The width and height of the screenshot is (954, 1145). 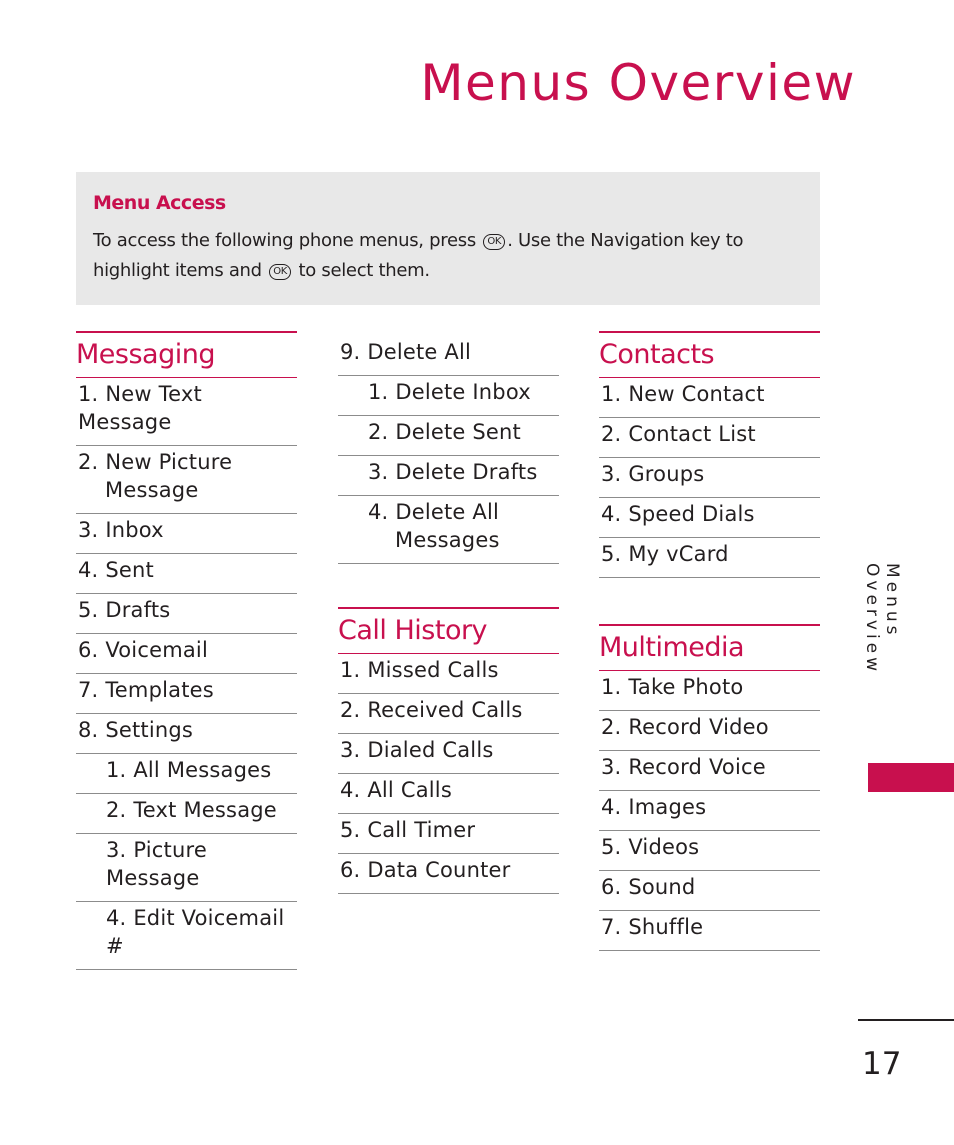 I want to click on menu-item: 2. Record Video, so click(x=709, y=731).